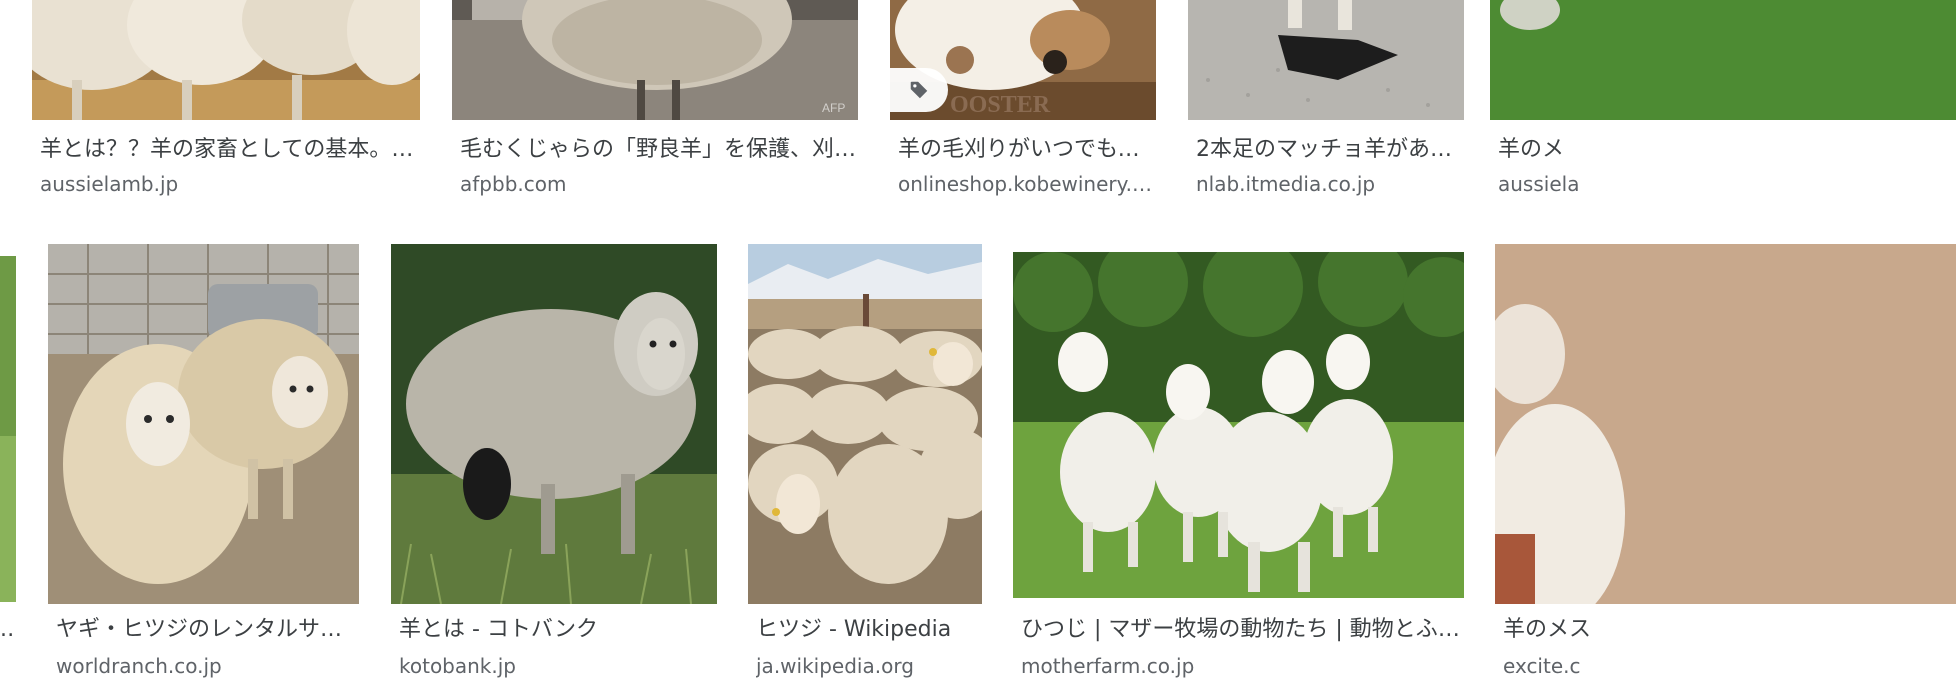  I want to click on result-source: aussielamb.jp, so click(232, 184).